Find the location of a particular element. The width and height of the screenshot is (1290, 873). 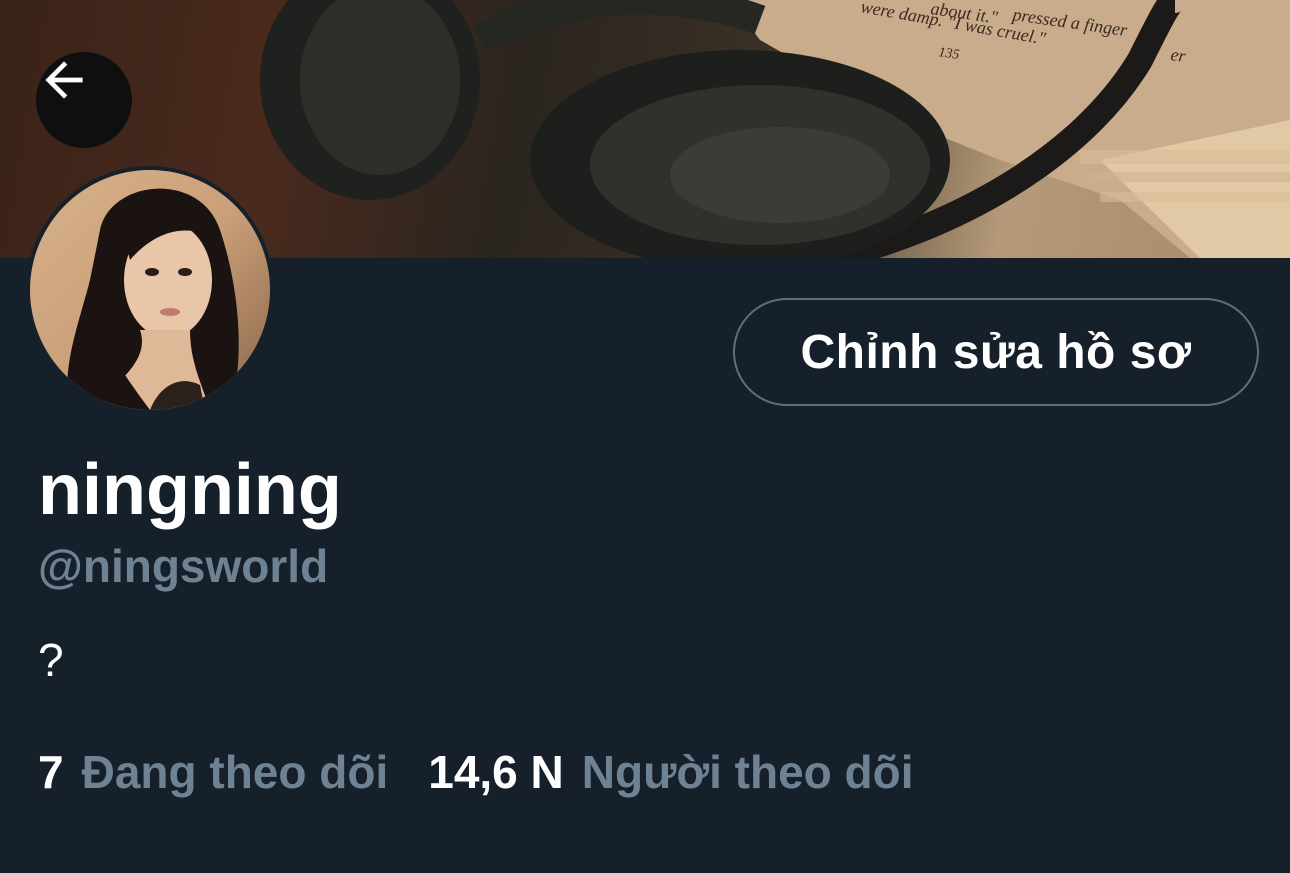

followers-label: Người theo dõi is located at coordinates (747, 772).